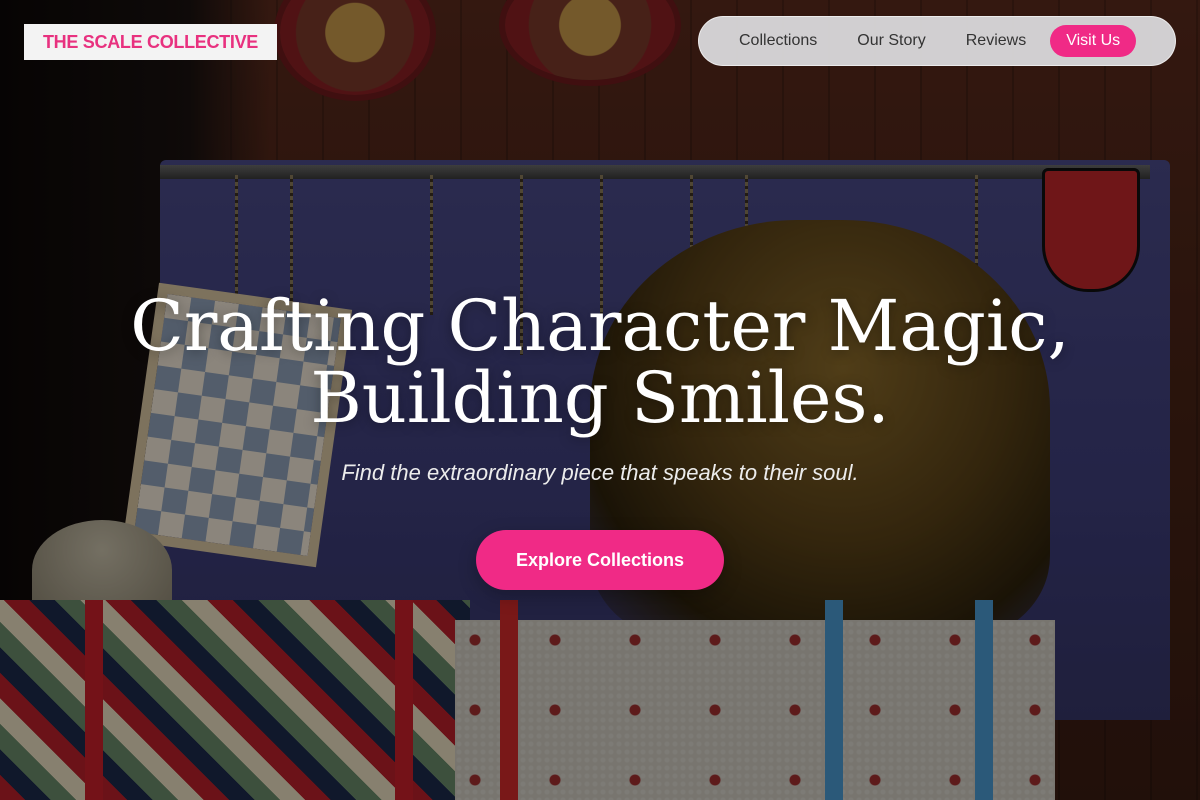  Describe the element at coordinates (1093, 41) in the screenshot. I see `visit-us-button: Visit Us` at that location.